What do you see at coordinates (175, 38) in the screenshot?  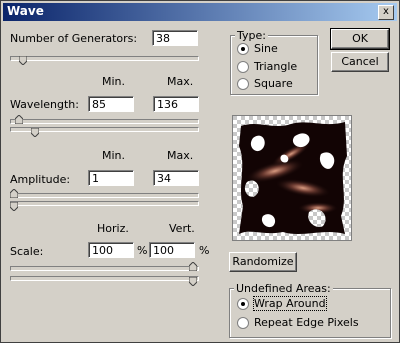 I see `generators-input: 38` at bounding box center [175, 38].